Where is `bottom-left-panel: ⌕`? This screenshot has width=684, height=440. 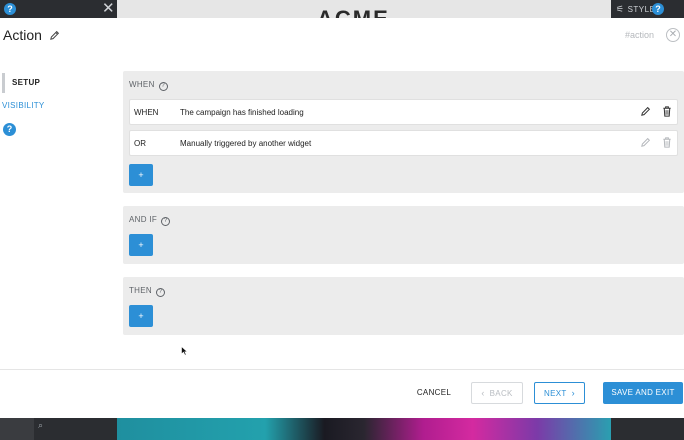 bottom-left-panel: ⌕ is located at coordinates (58, 429).